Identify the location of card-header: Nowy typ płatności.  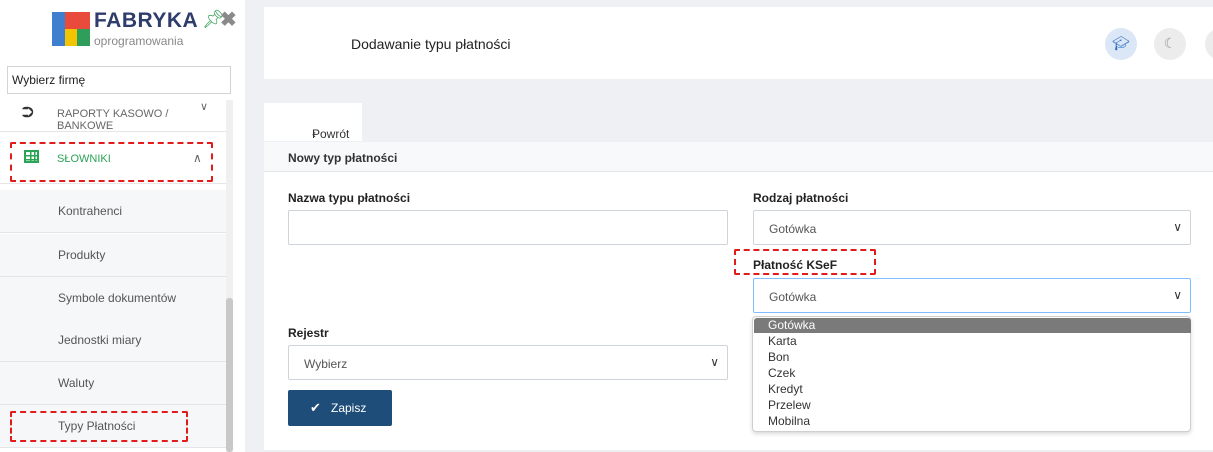
(738, 157).